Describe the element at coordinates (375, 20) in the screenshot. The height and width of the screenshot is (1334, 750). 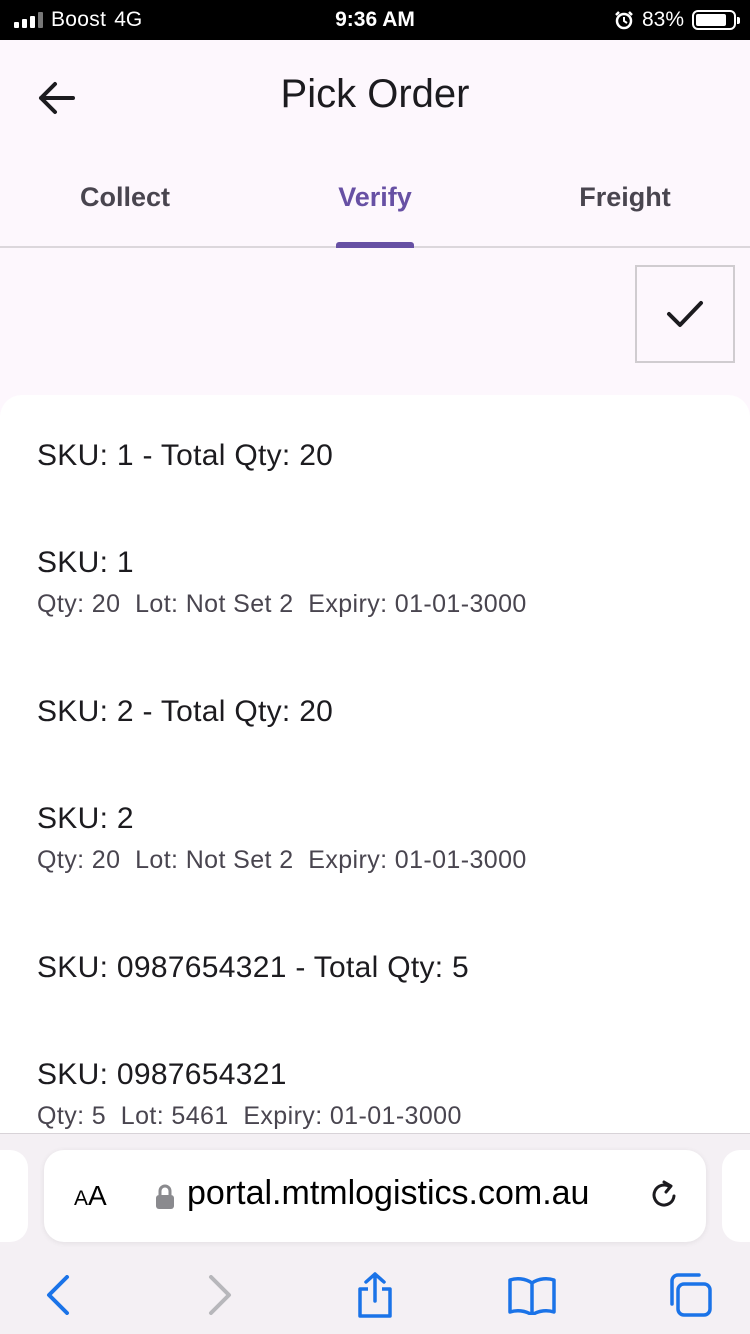
I see `status-bar: Boost 4G 9:36 AM 83%` at that location.